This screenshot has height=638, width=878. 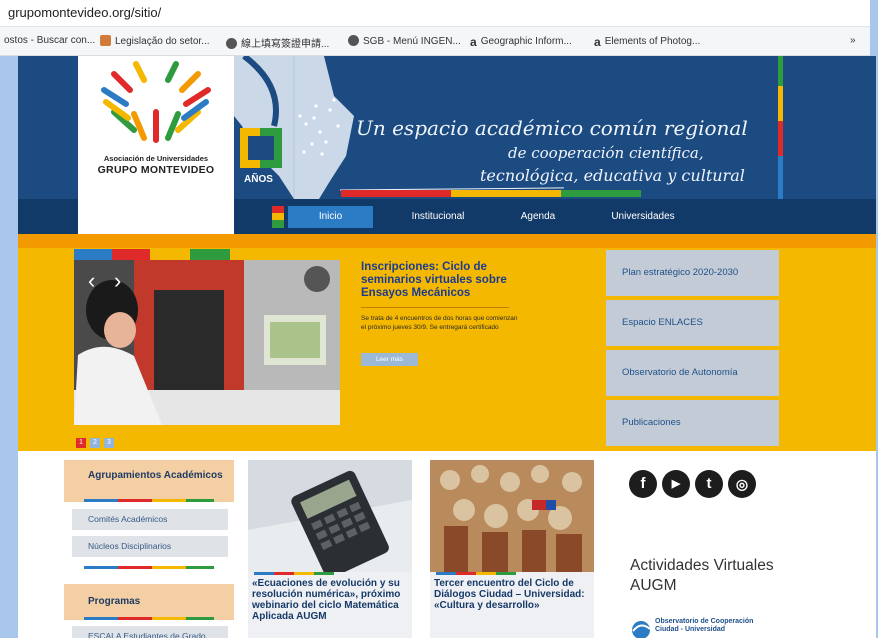 What do you see at coordinates (438, 217) in the screenshot?
I see `nav-institucional: Institucional` at bounding box center [438, 217].